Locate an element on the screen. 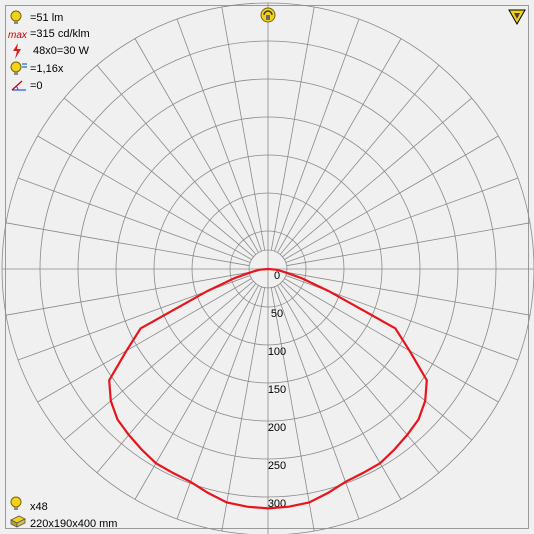  radial-tick-label: 250 is located at coordinates (277, 466).